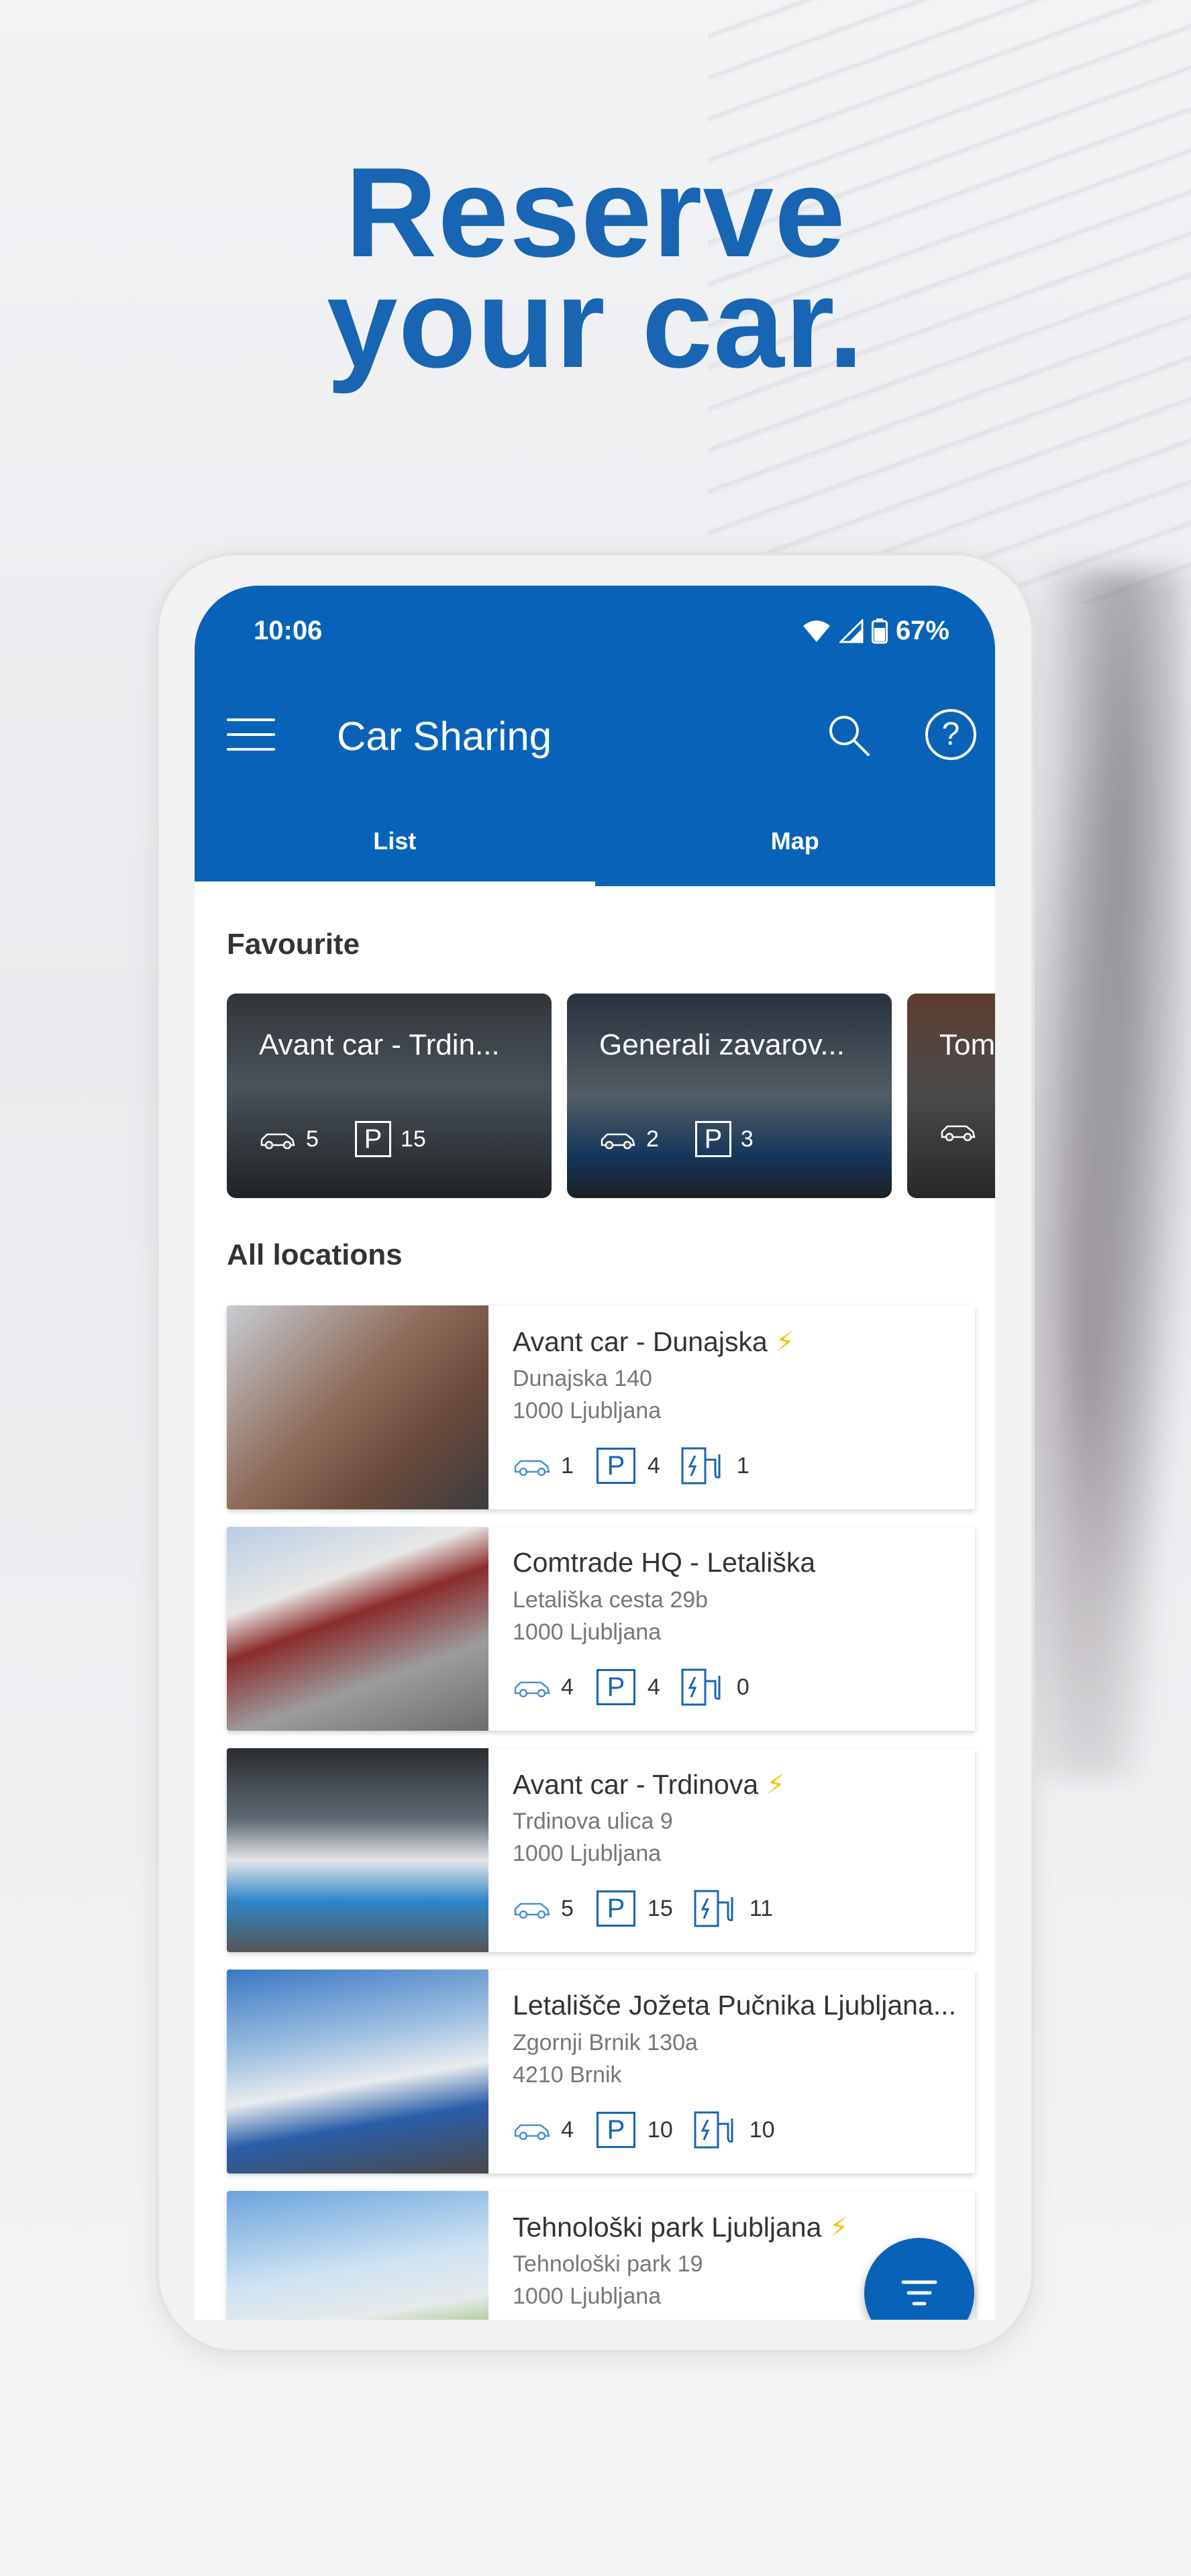 This screenshot has width=1191, height=2576. Describe the element at coordinates (950, 734) in the screenshot. I see `help-icon: ?` at that location.